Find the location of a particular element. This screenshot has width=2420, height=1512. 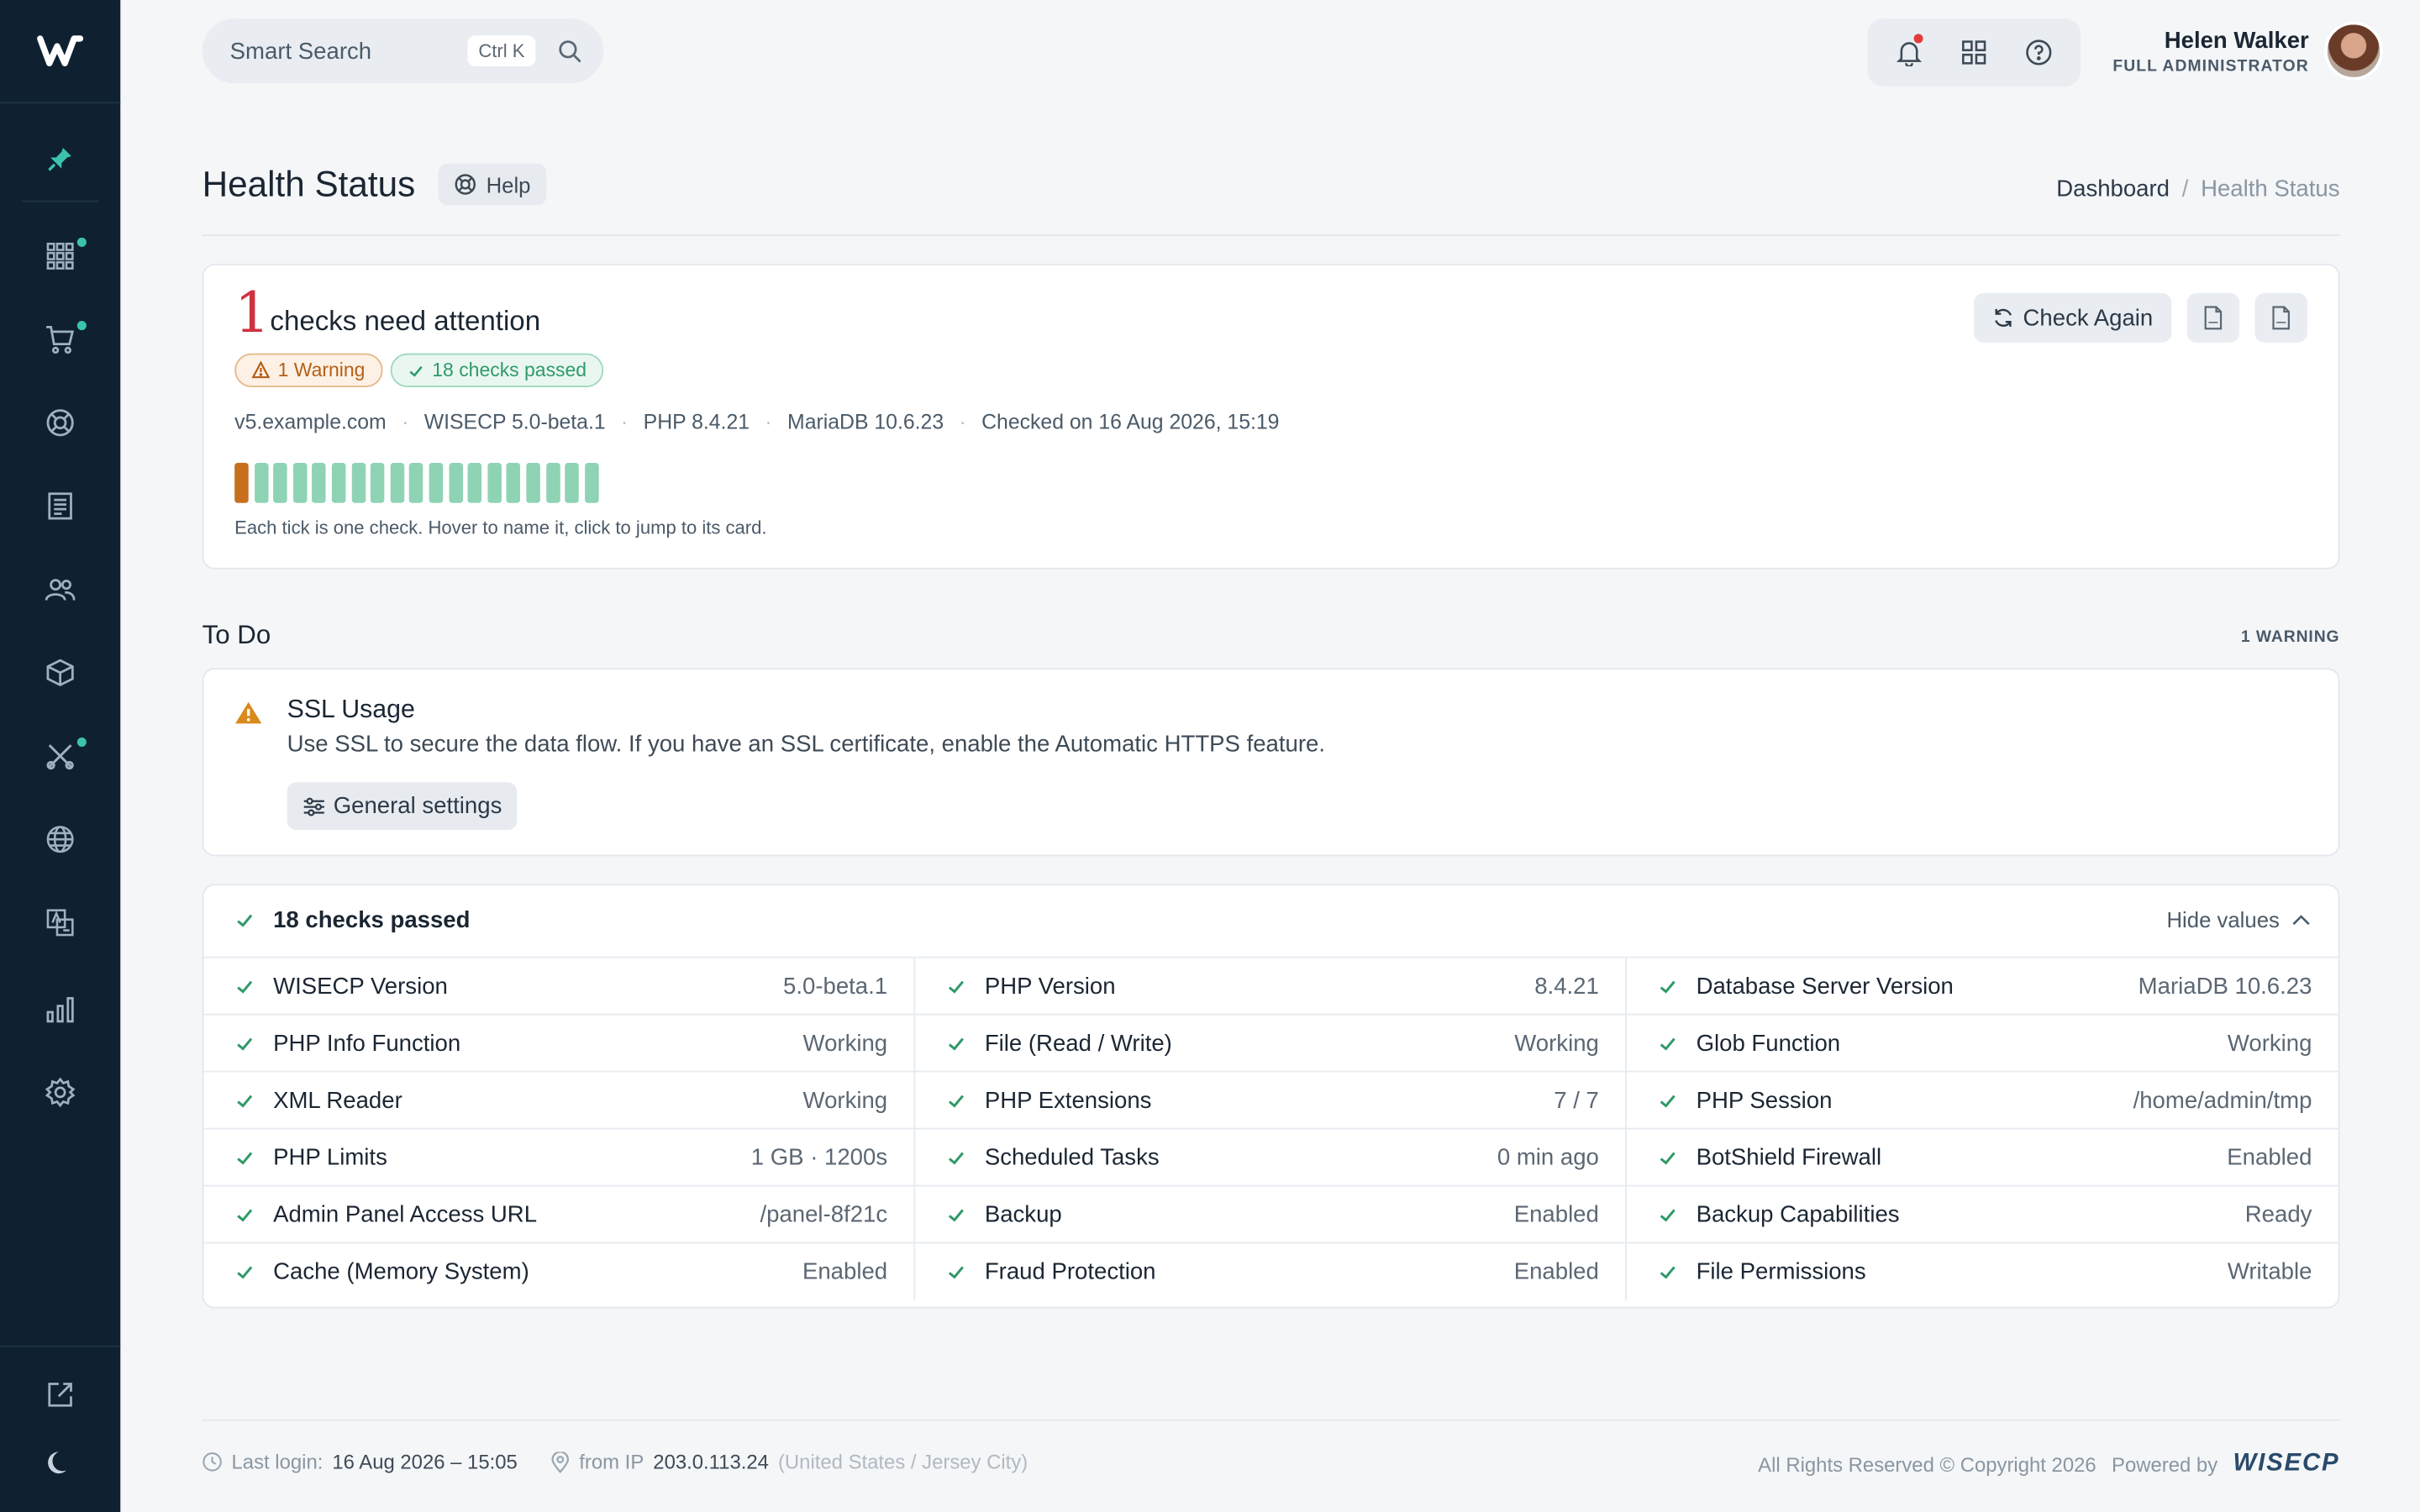

last-login-value: 16 Aug 2026 – 15:05 is located at coordinates (425, 1462).